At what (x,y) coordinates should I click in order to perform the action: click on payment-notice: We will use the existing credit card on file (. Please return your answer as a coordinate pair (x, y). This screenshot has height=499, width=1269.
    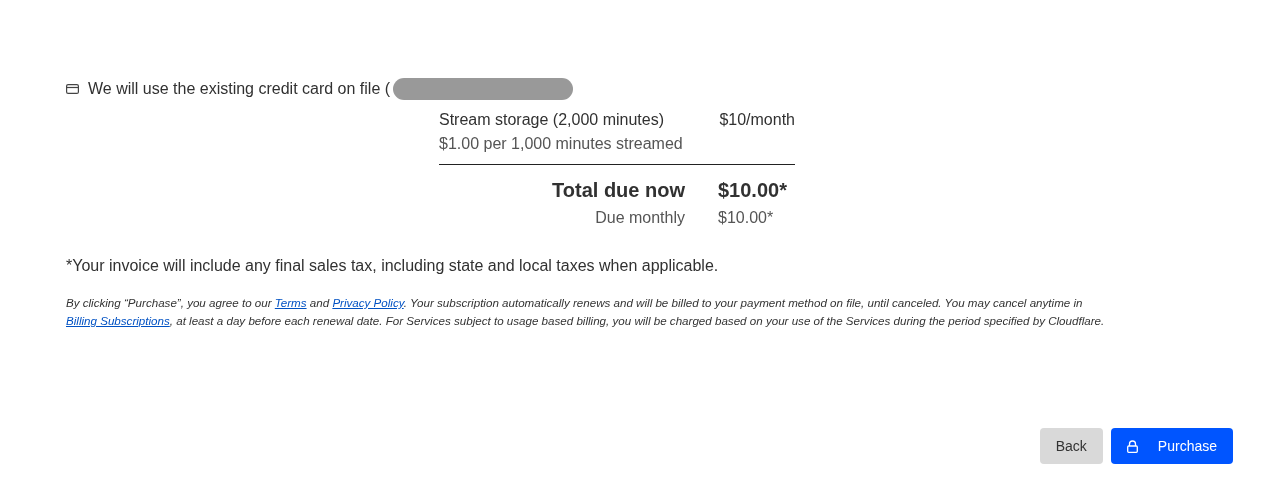
    Looking at the image, I should click on (239, 89).